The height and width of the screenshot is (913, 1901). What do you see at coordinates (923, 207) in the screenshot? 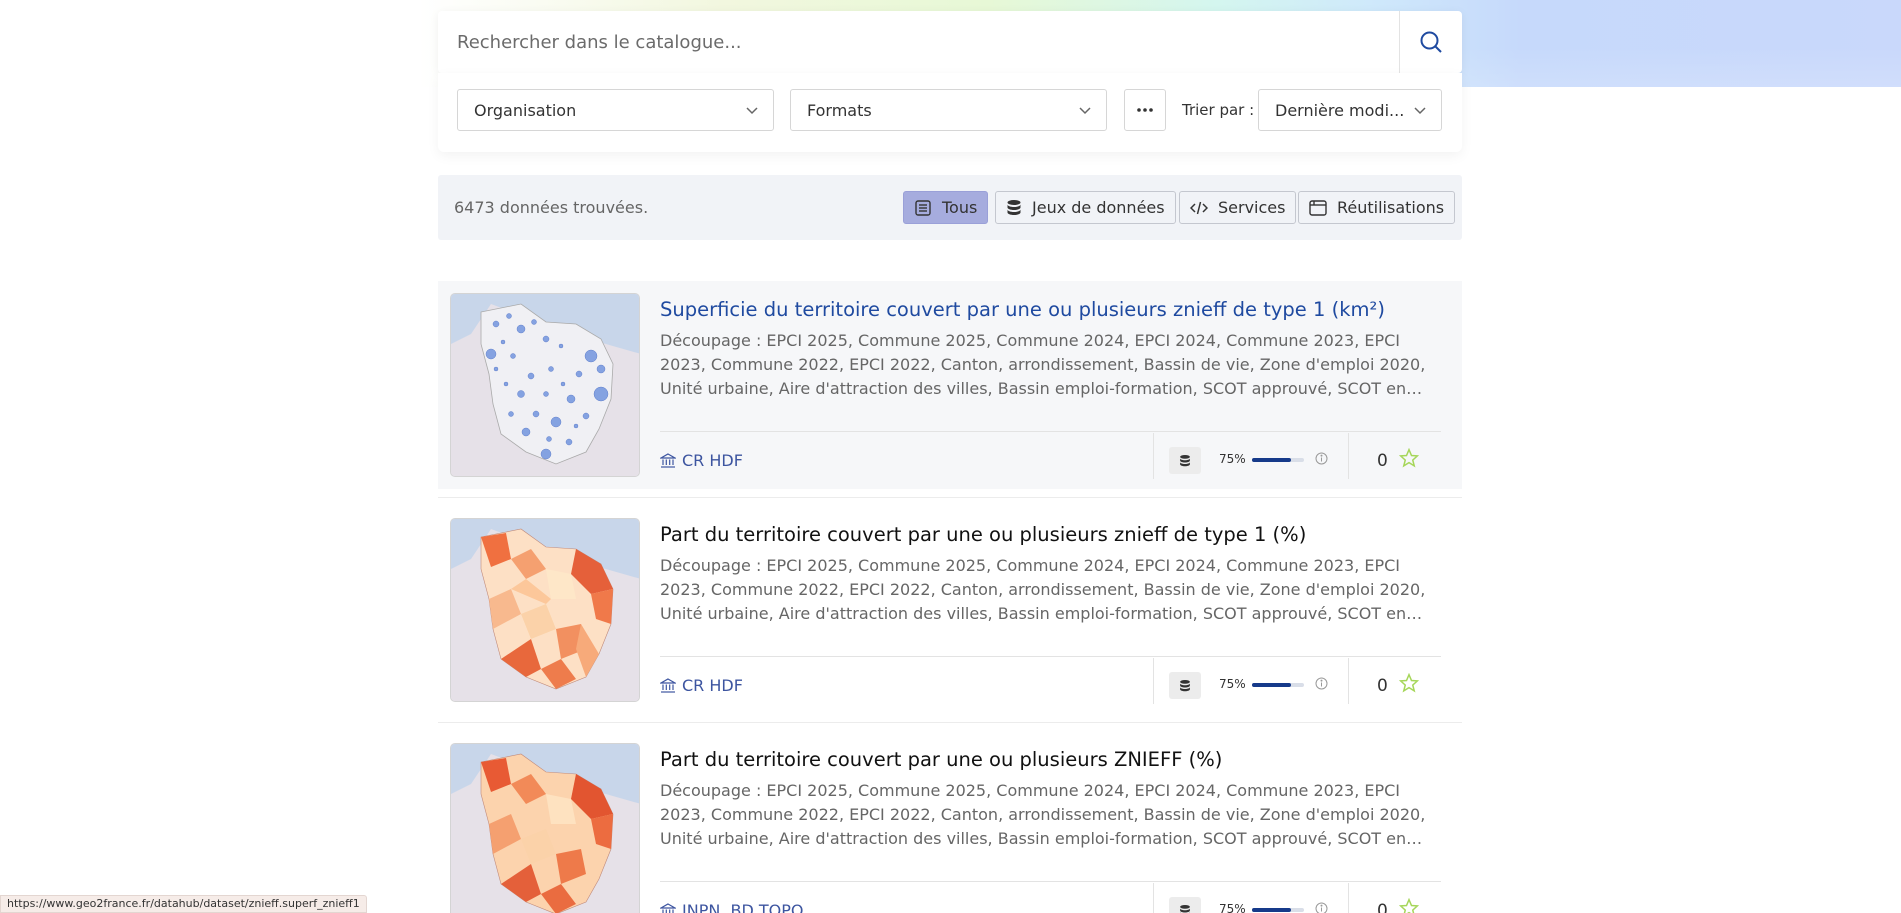
I see `list-icon` at bounding box center [923, 207].